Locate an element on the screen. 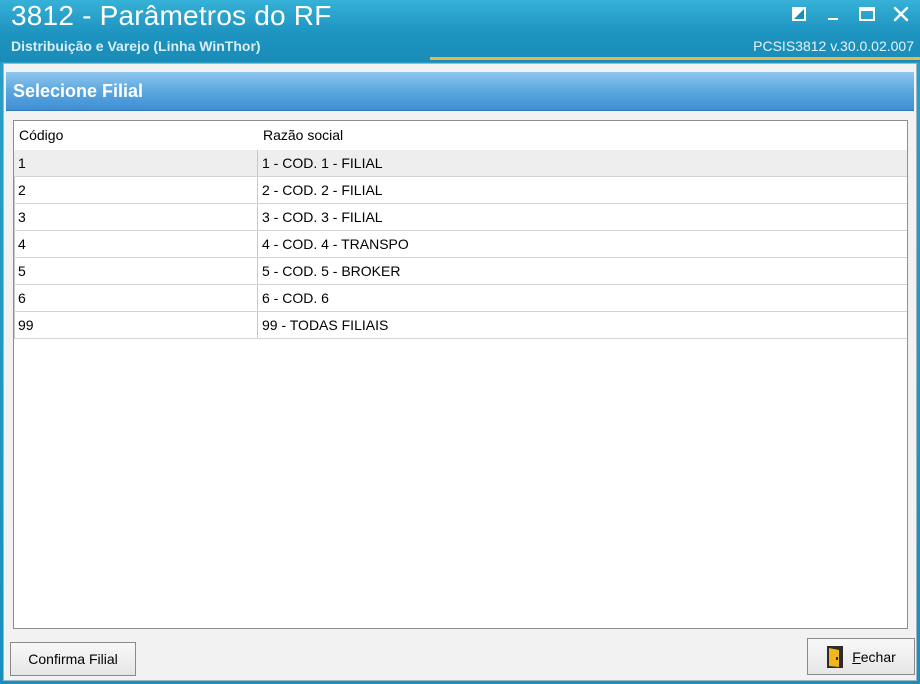 The height and width of the screenshot is (684, 920). close-button: Fechar is located at coordinates (861, 656).